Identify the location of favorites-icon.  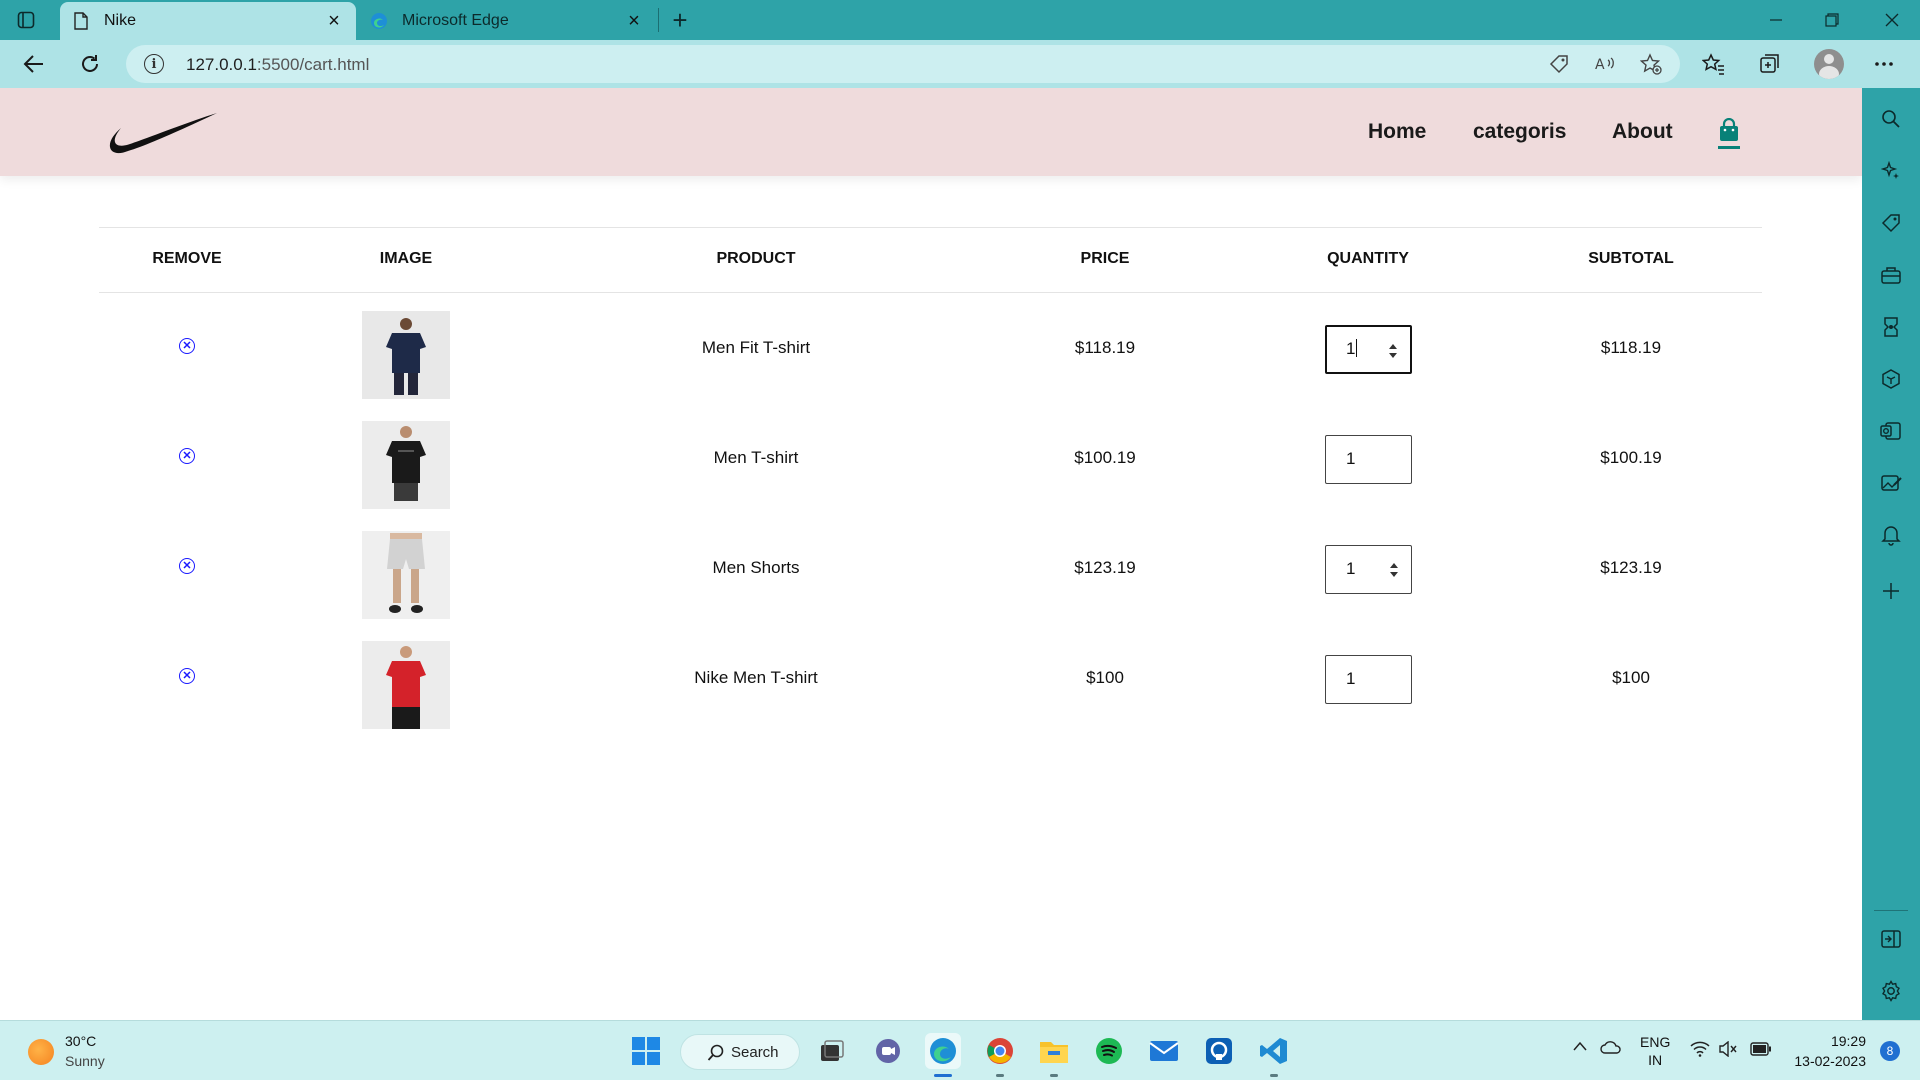
(1714, 64).